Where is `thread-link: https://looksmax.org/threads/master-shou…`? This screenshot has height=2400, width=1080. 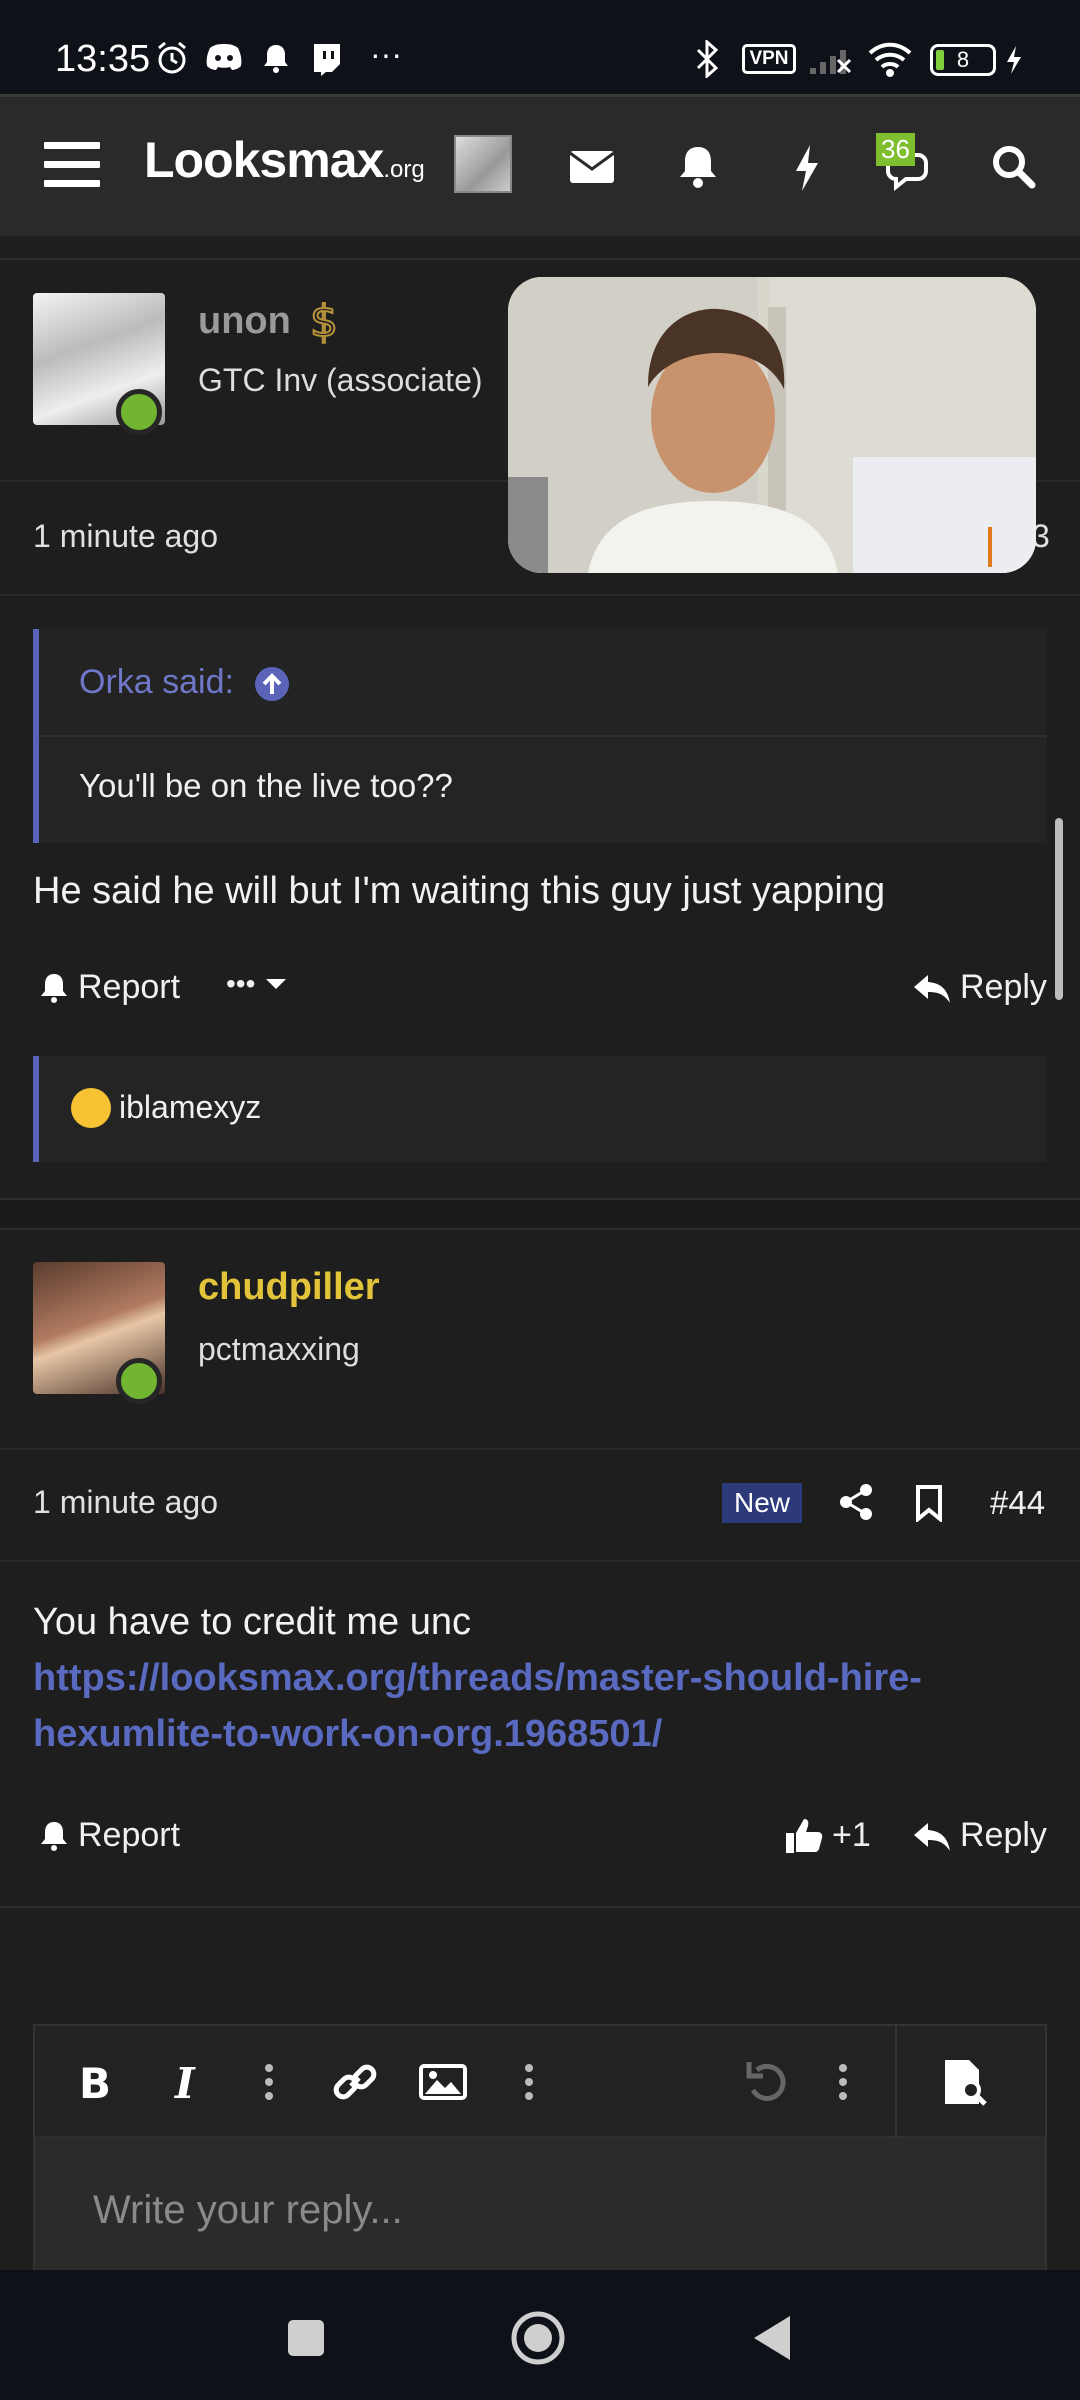
thread-link: https://looksmax.org/threads/master-shou… is located at coordinates (543, 1706).